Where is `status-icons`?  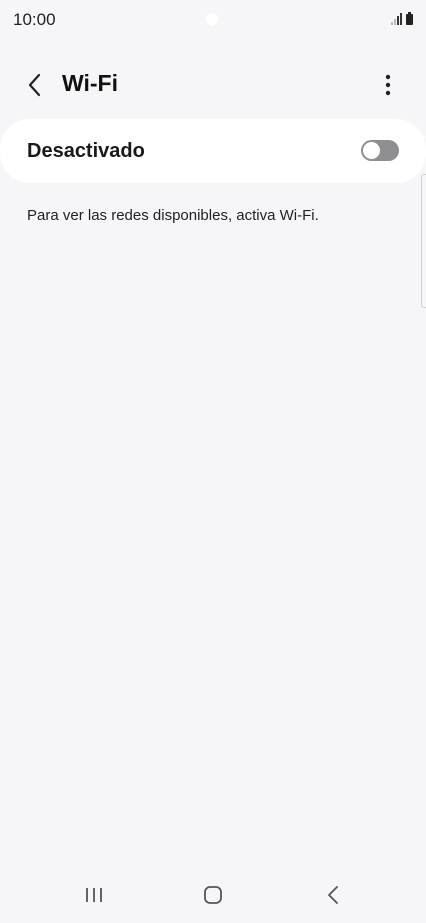
status-icons is located at coordinates (402, 18).